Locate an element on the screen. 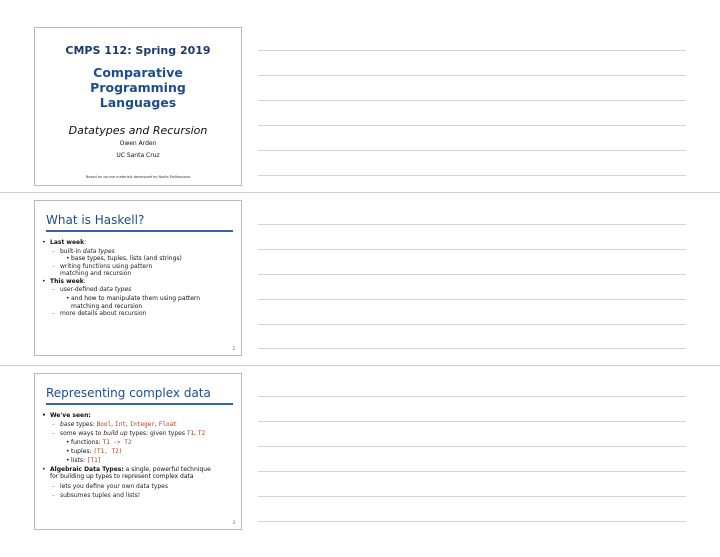 This screenshot has height=557, width=720. sub-sub-bullet-base-types: base types, tuples, lists (and strings) is located at coordinates (150, 259).